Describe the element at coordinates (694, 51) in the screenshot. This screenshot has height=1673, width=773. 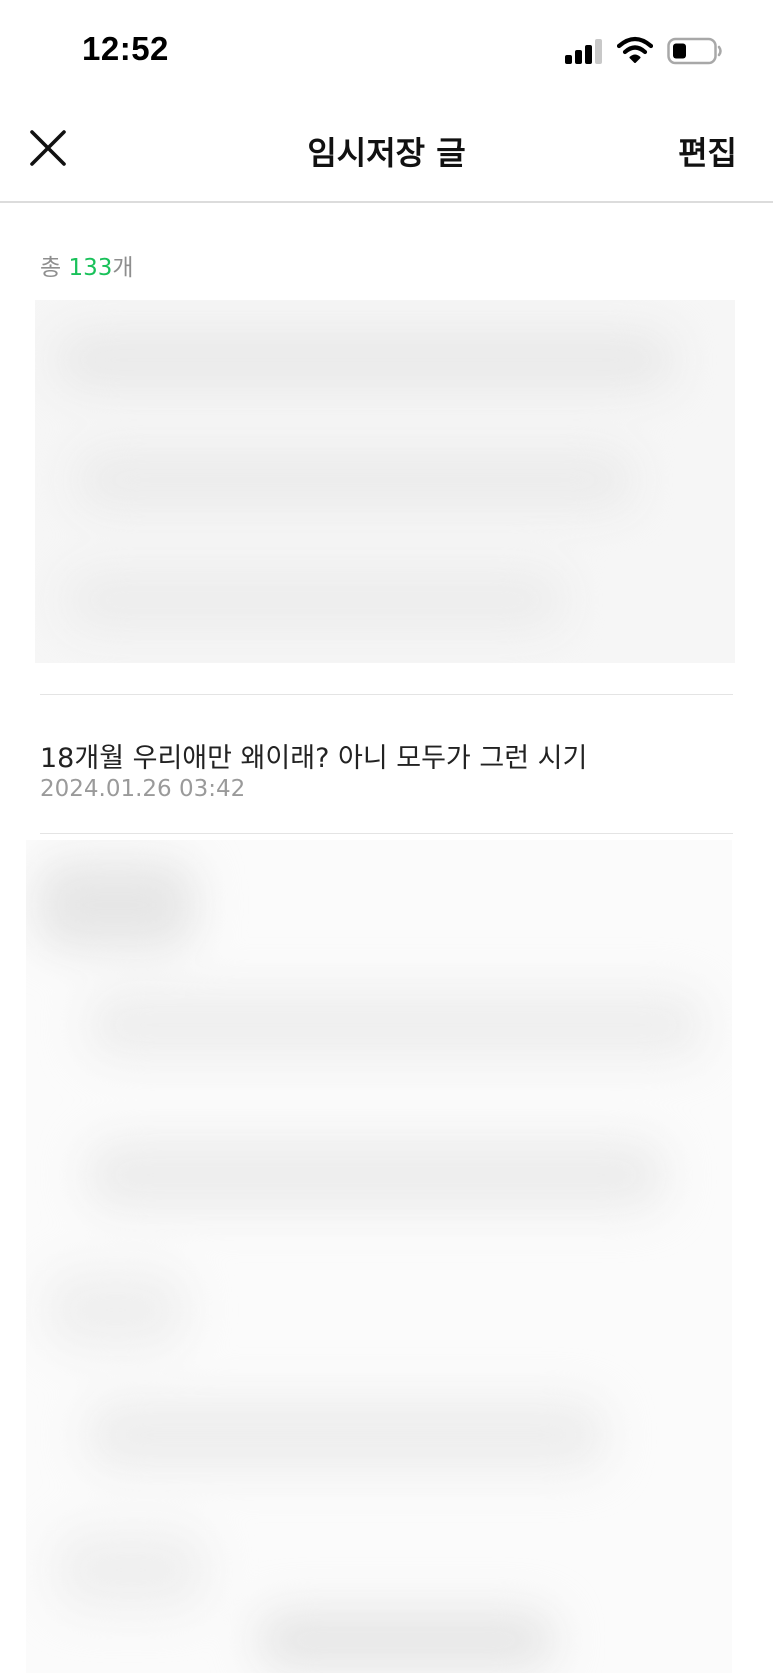
I see `battery-icon` at that location.